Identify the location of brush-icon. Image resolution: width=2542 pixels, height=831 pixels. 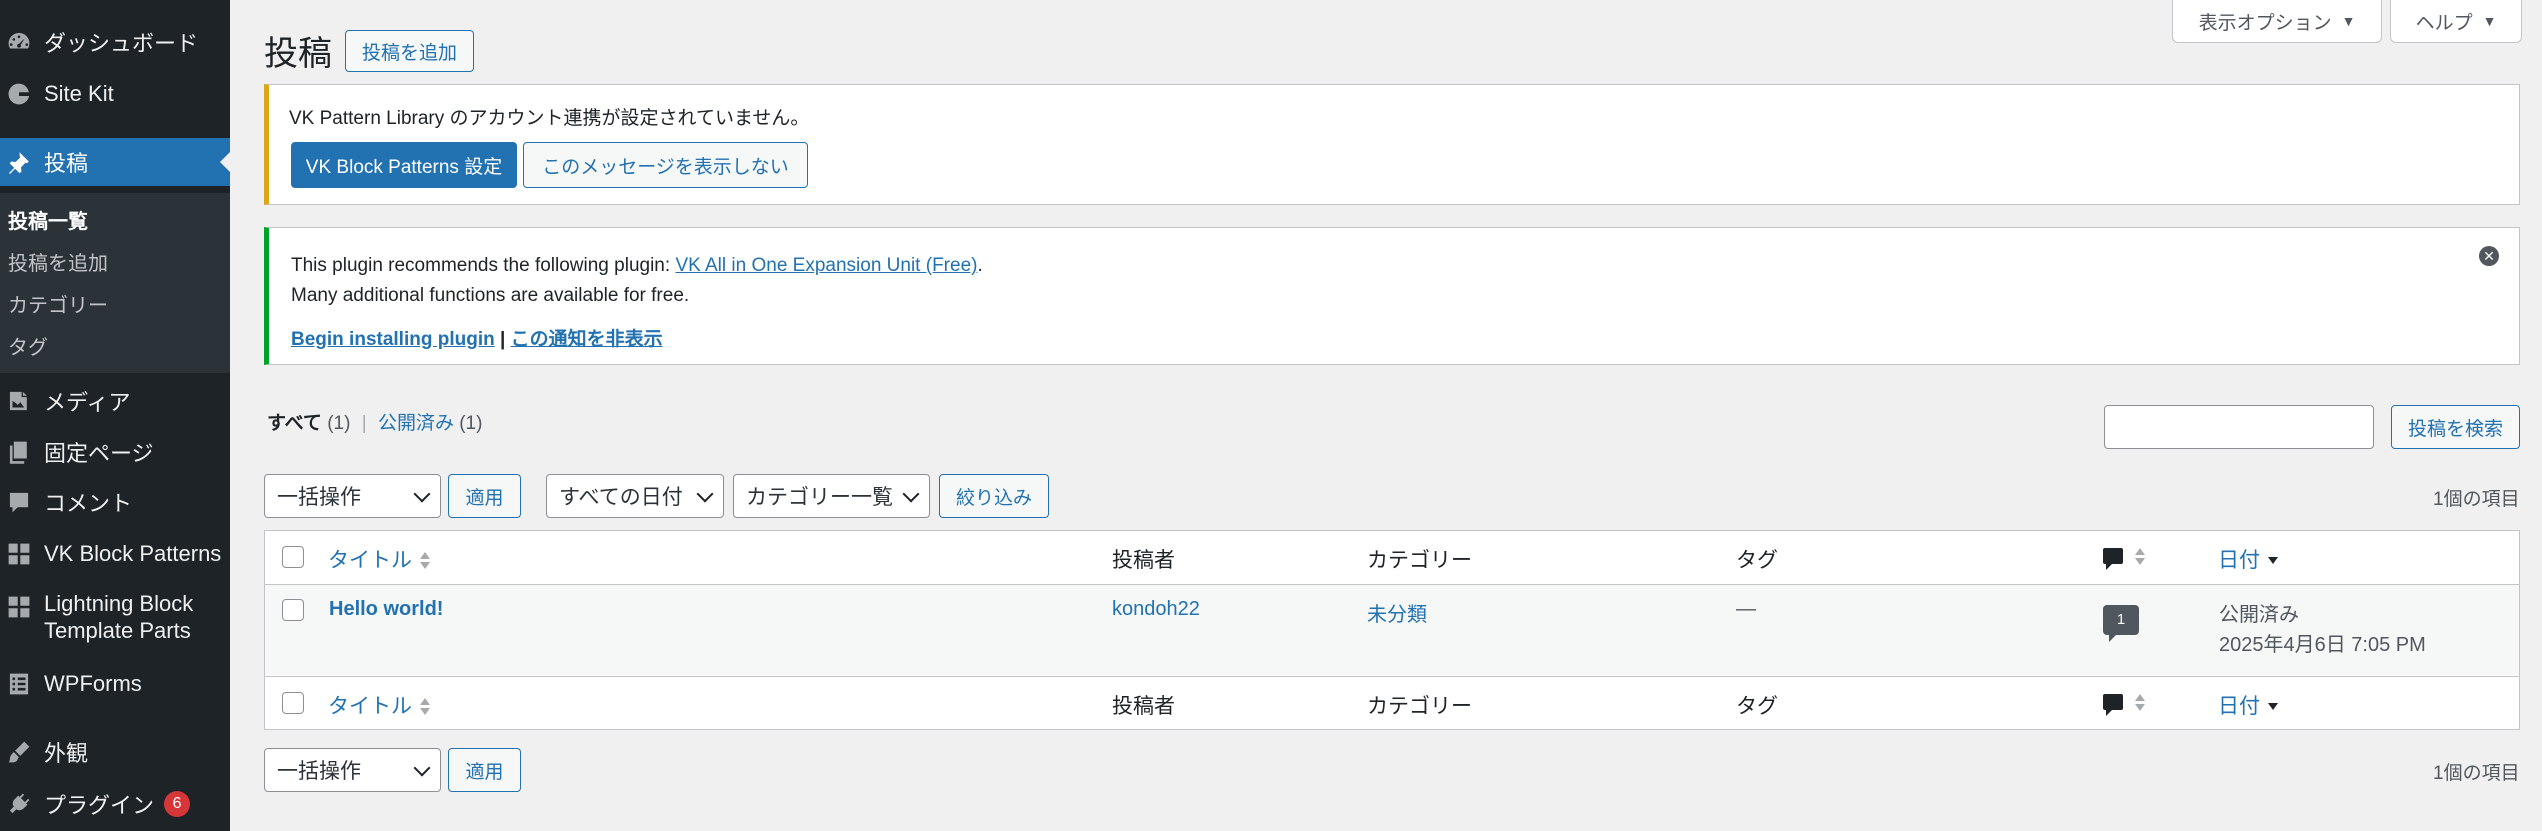
(19, 752).